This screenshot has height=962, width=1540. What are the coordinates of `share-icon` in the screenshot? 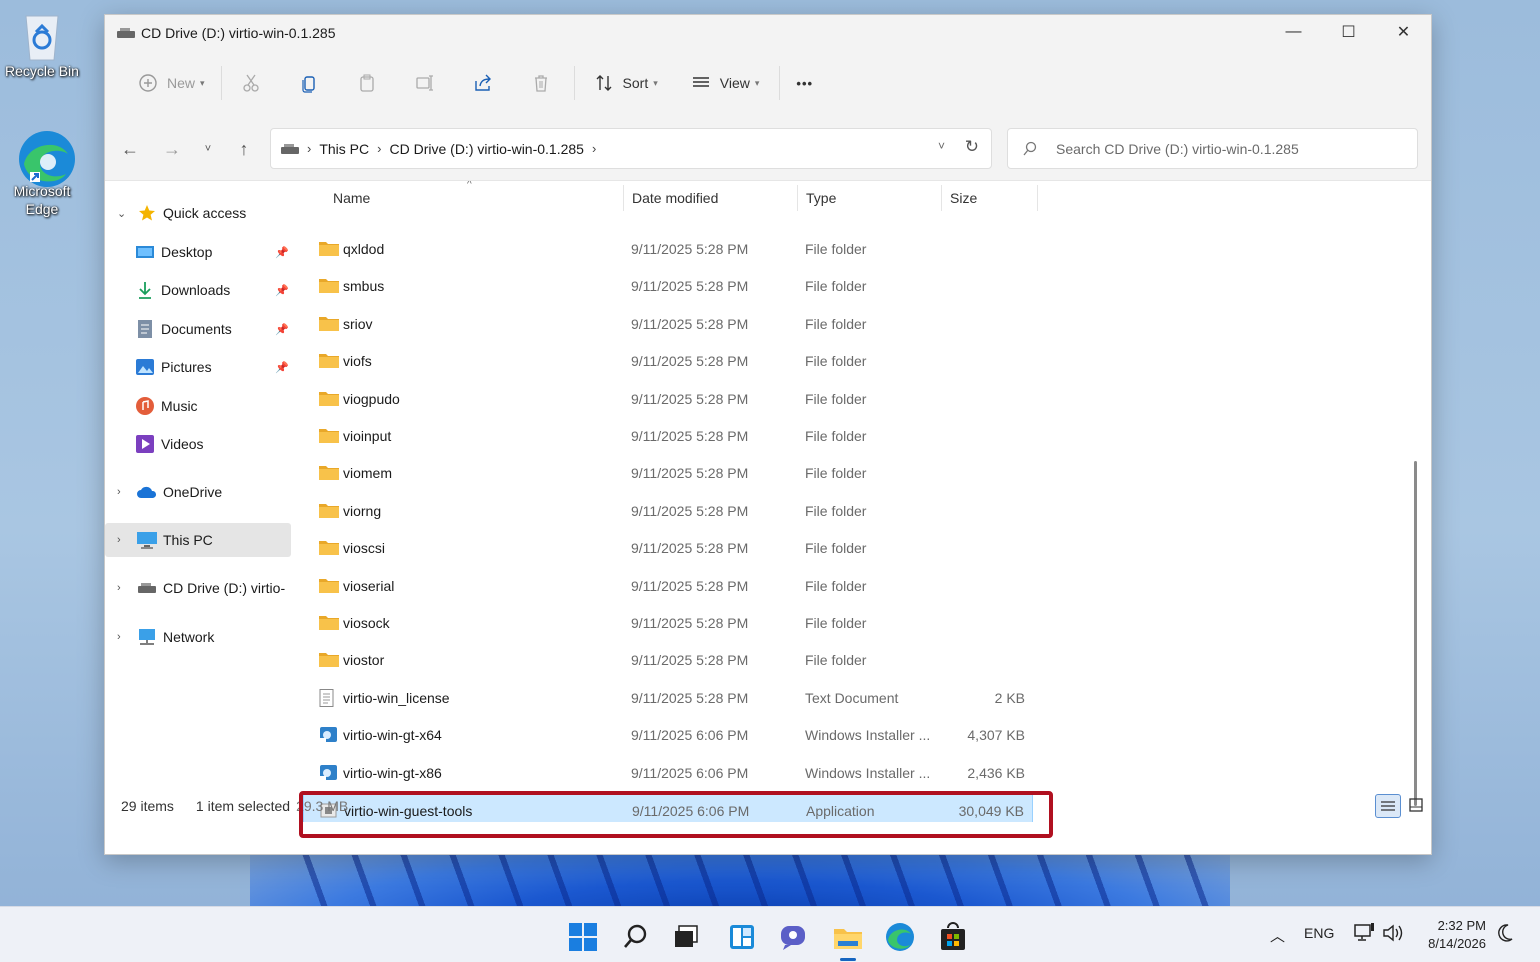 It's located at (483, 83).